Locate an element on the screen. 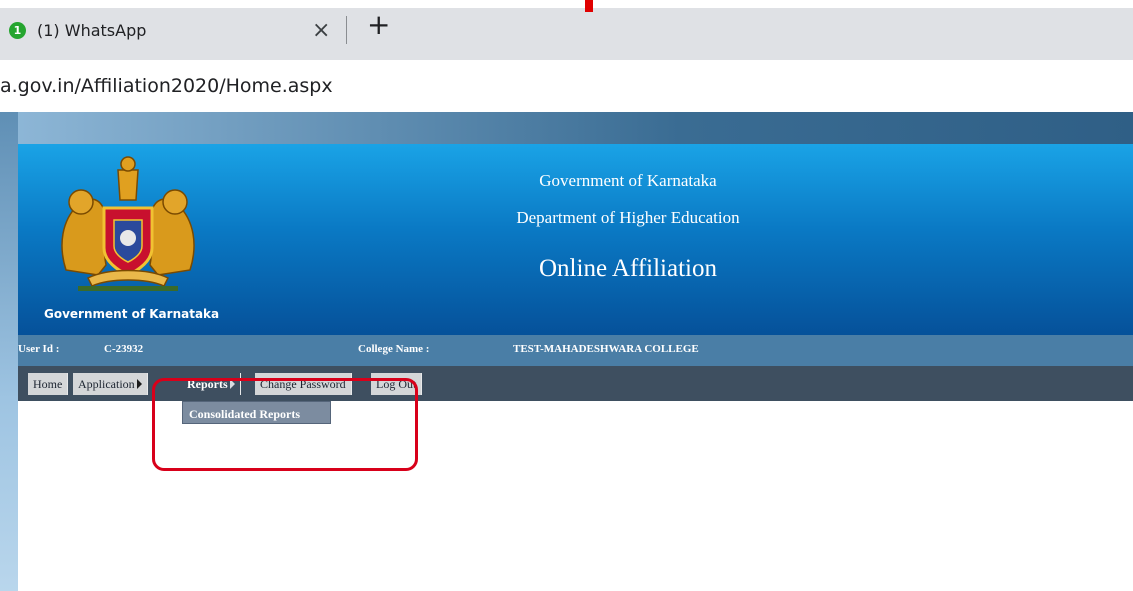 This screenshot has width=1133, height=591. college-name-value: TEST-MAHADESHWARA COLLEGE is located at coordinates (606, 349).